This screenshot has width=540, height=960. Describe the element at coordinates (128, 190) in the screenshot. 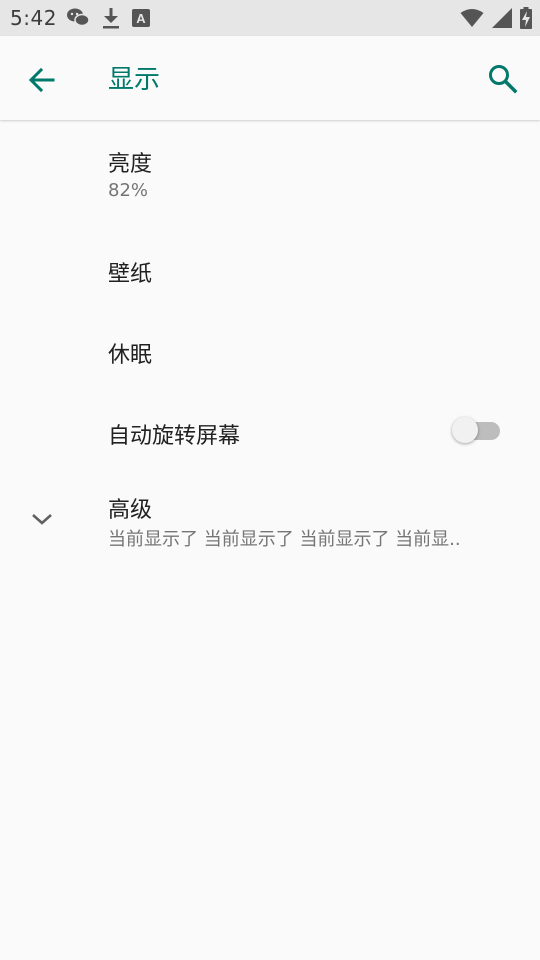

I see `setting-brightness-value: 82%` at that location.